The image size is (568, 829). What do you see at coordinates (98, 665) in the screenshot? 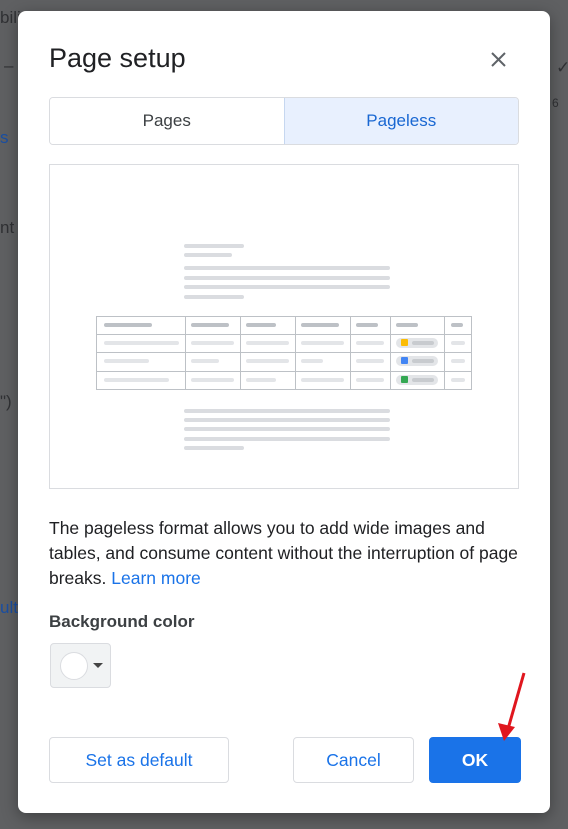
I see `dropdown-caret-icon` at bounding box center [98, 665].